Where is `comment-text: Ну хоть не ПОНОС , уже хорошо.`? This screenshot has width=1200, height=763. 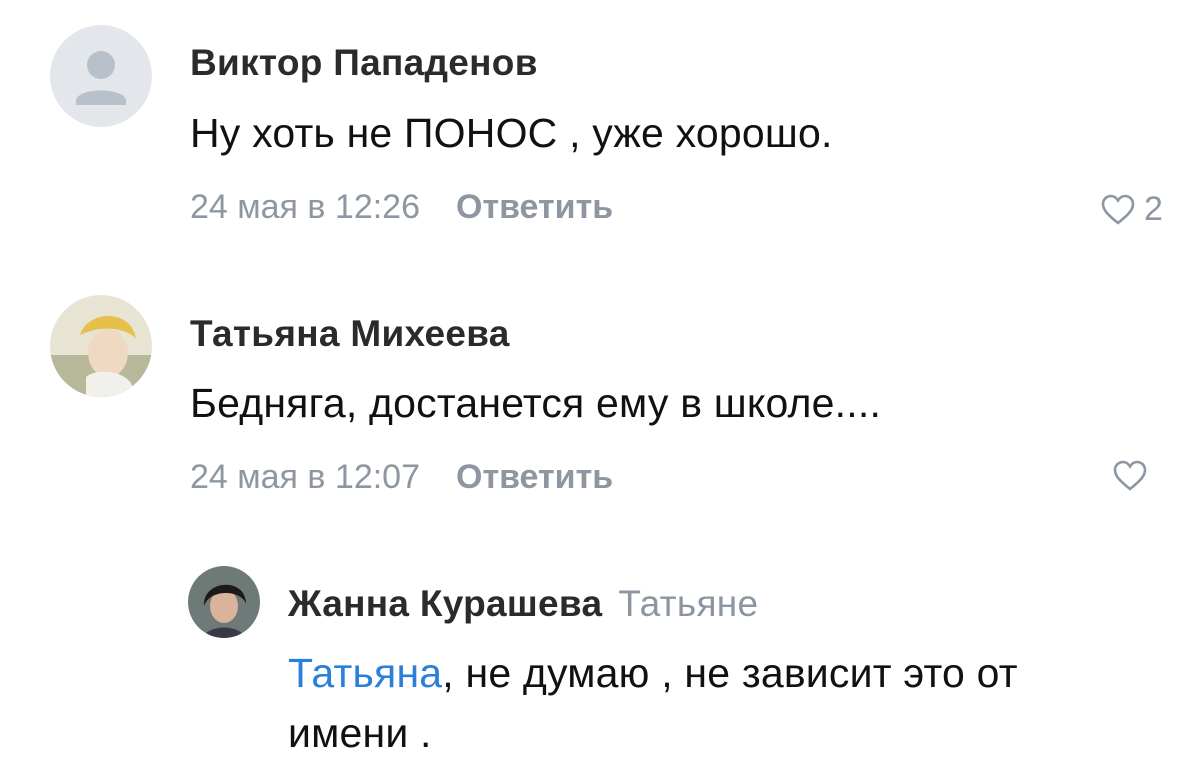 comment-text: Ну хоть не ПОНОС , уже хорошо. is located at coordinates (511, 133).